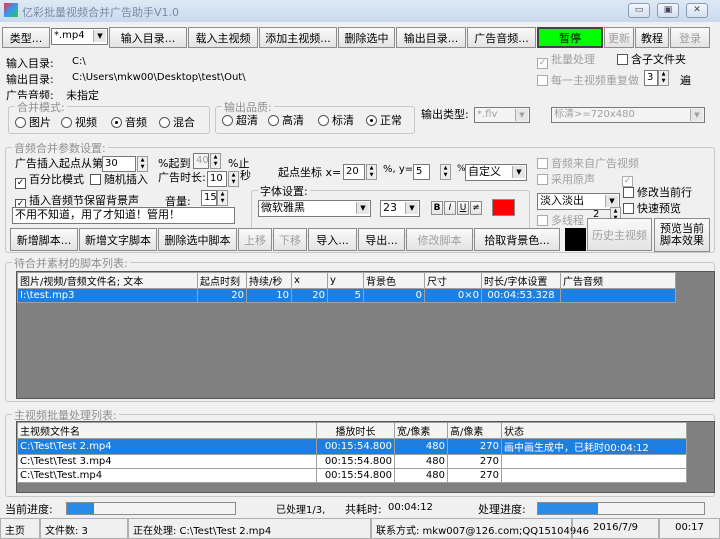  What do you see at coordinates (566, 60) in the screenshot?
I see `batch-checkbox: ✓ 批量处理` at bounding box center [566, 60].